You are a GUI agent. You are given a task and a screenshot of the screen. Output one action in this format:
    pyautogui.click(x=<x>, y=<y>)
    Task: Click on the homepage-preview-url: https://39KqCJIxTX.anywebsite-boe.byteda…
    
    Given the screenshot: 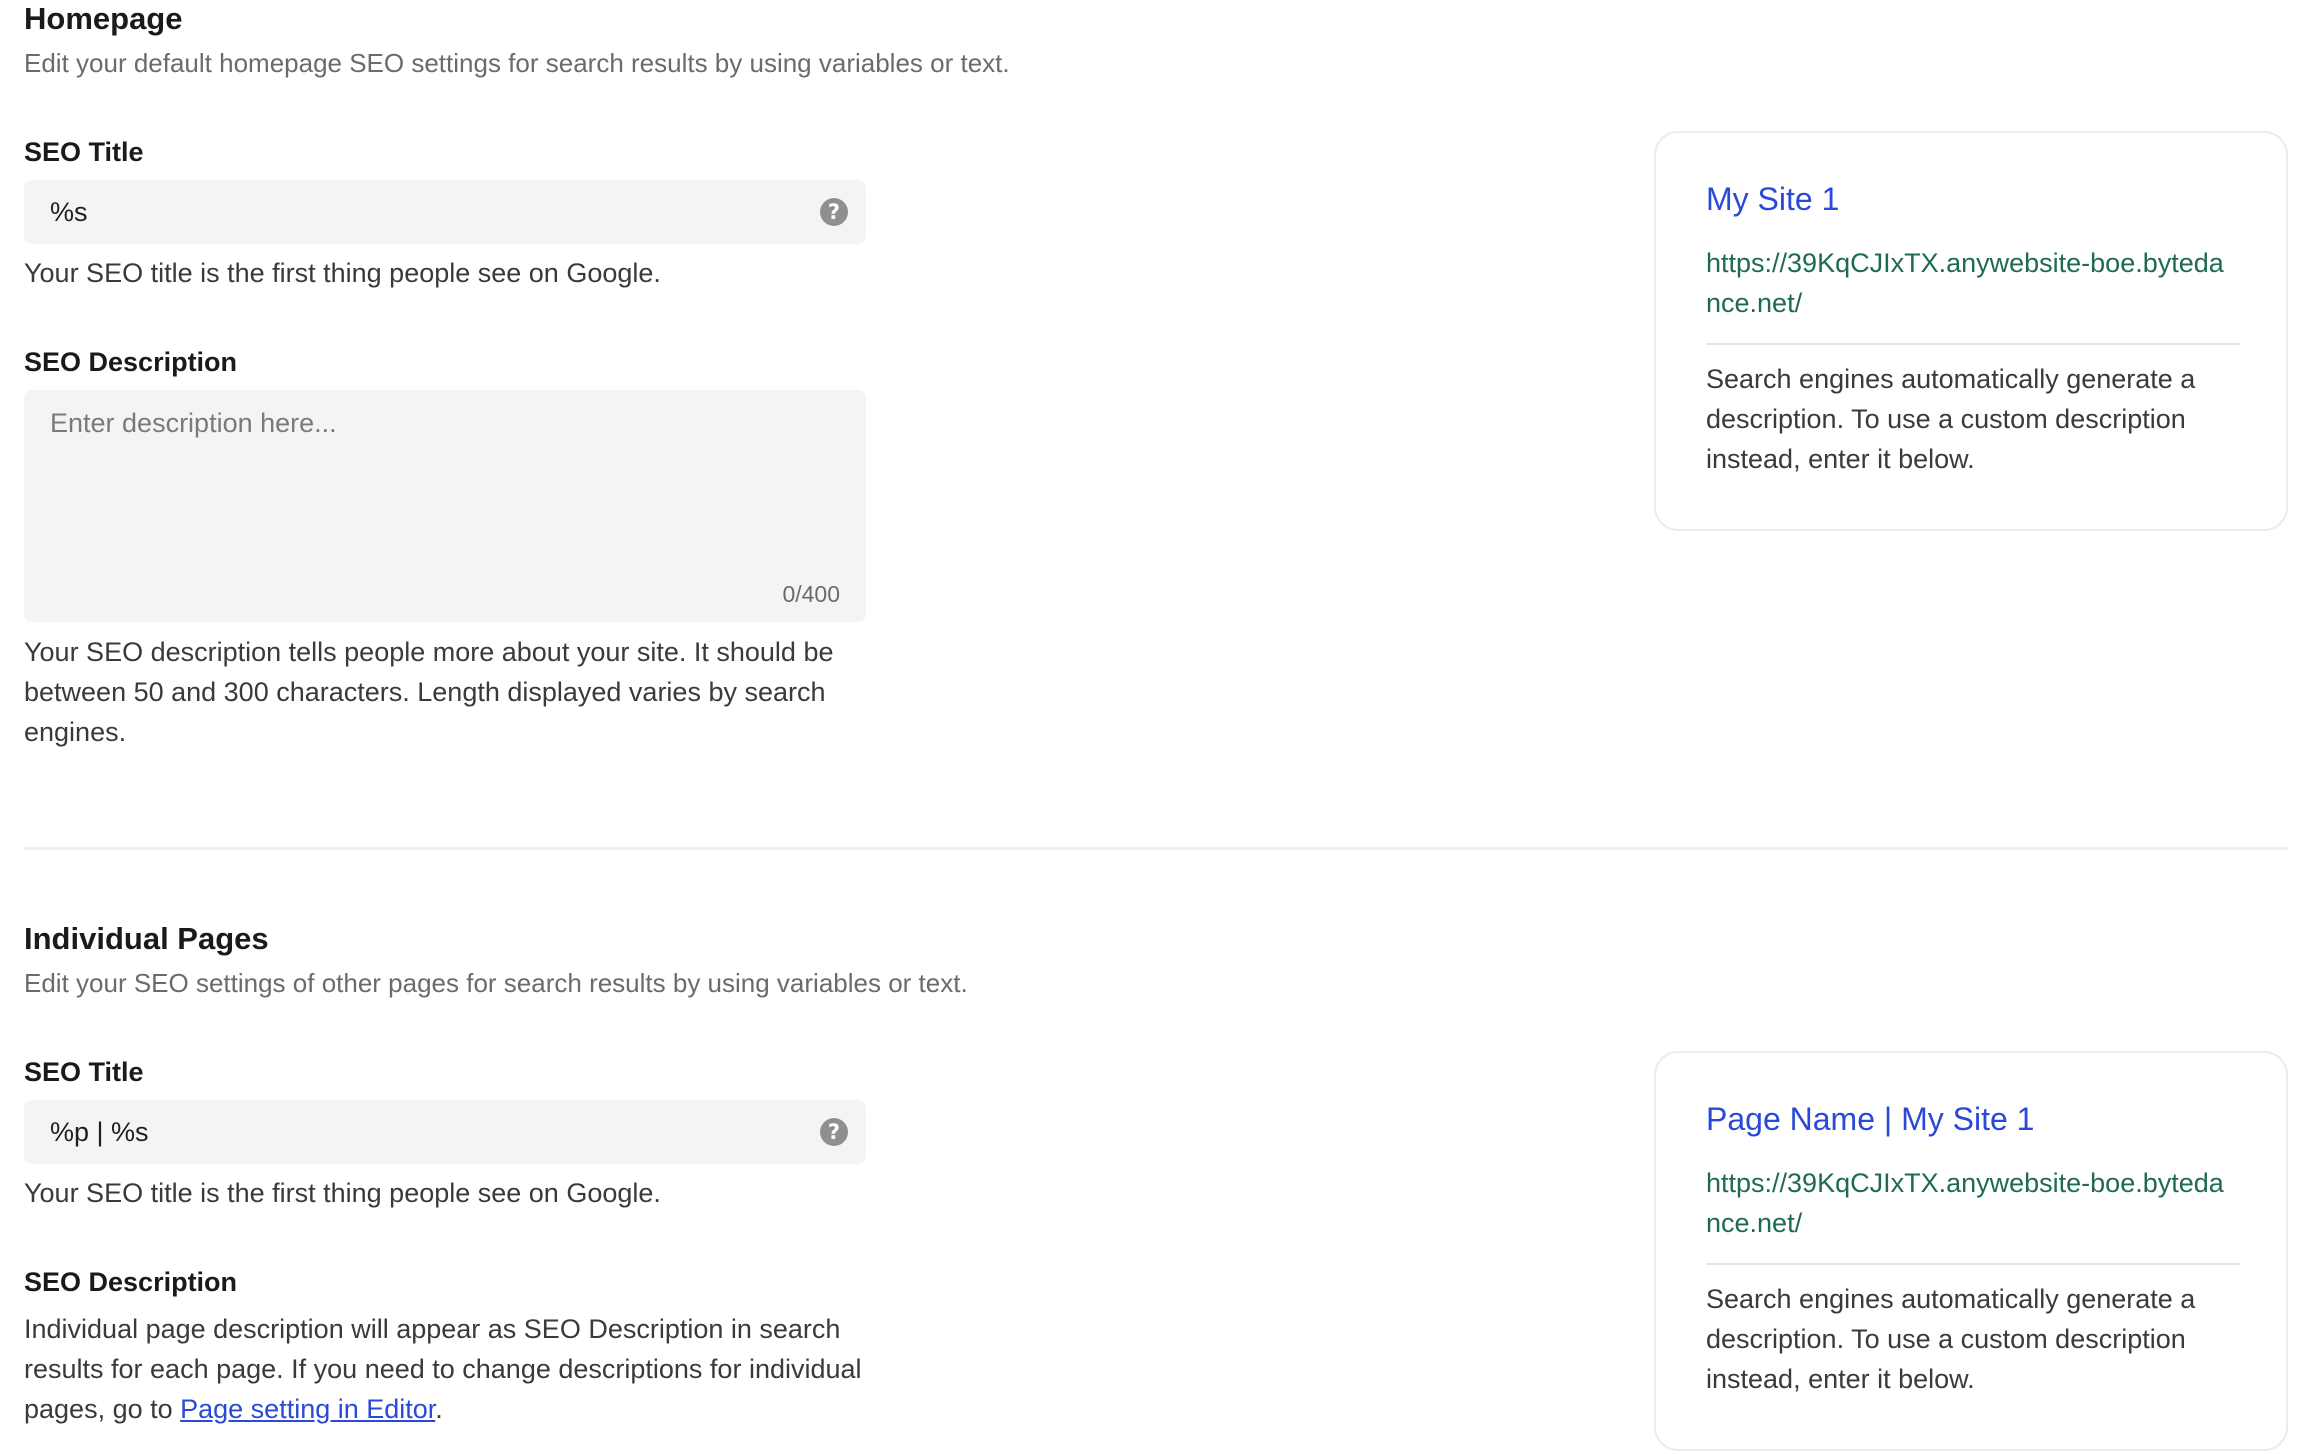 What is the action you would take?
    pyautogui.click(x=1965, y=283)
    